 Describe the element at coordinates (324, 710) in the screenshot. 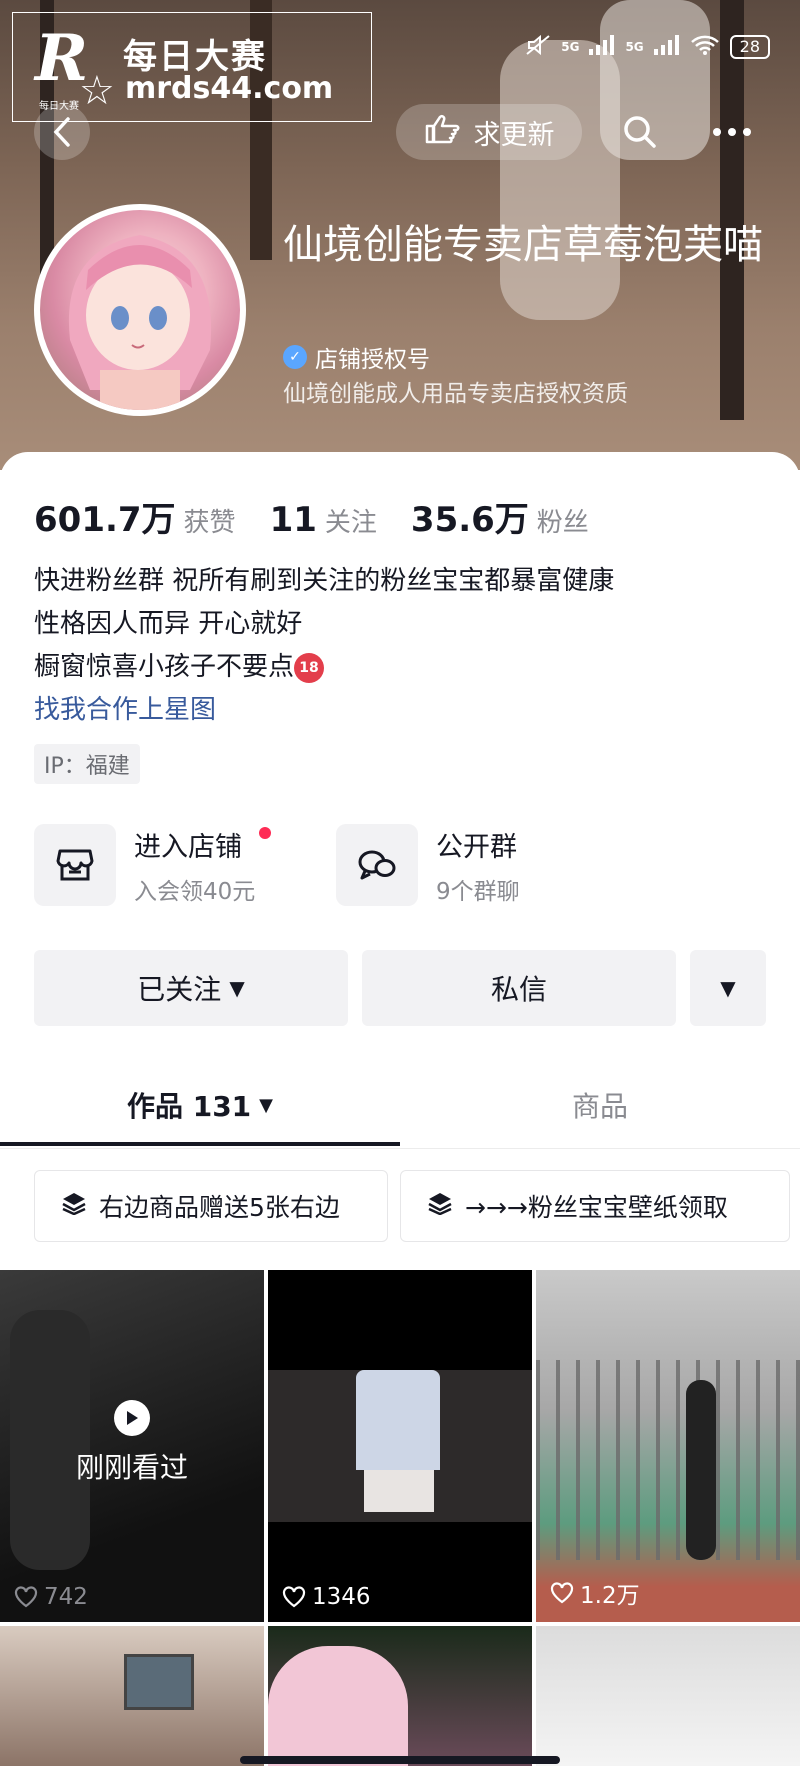

I see `star-map-link: 找我合作上星图` at that location.